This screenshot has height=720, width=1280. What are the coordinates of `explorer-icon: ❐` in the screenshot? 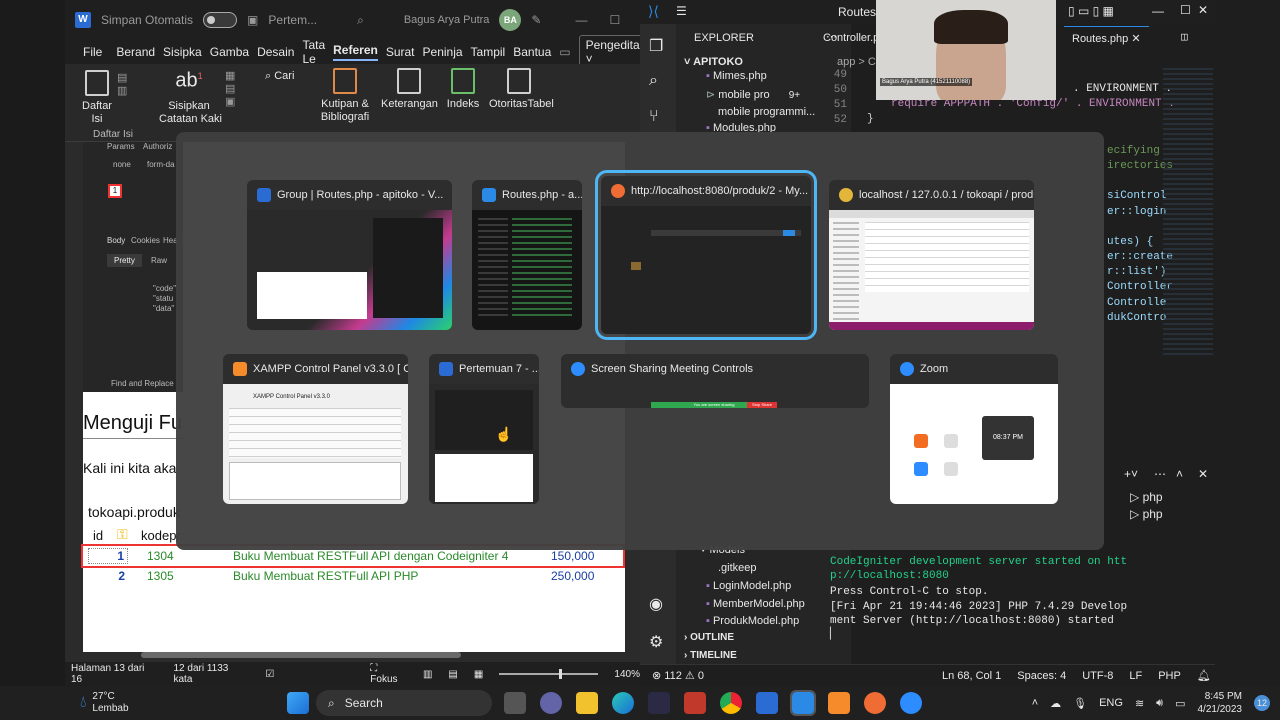 It's located at (656, 46).